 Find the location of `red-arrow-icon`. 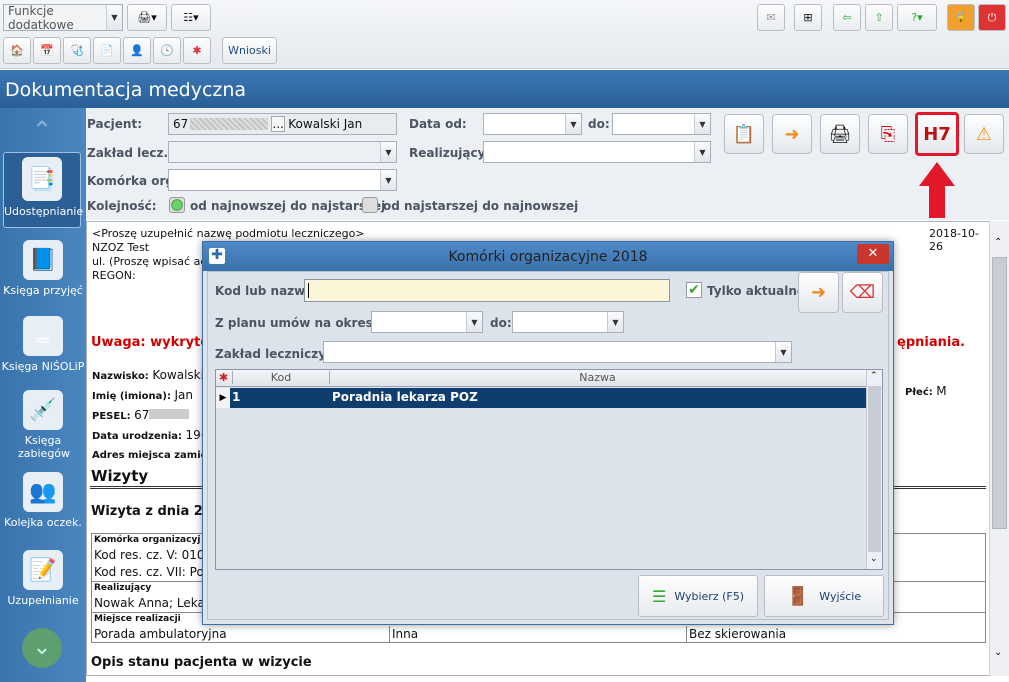

red-arrow-icon is located at coordinates (937, 190).